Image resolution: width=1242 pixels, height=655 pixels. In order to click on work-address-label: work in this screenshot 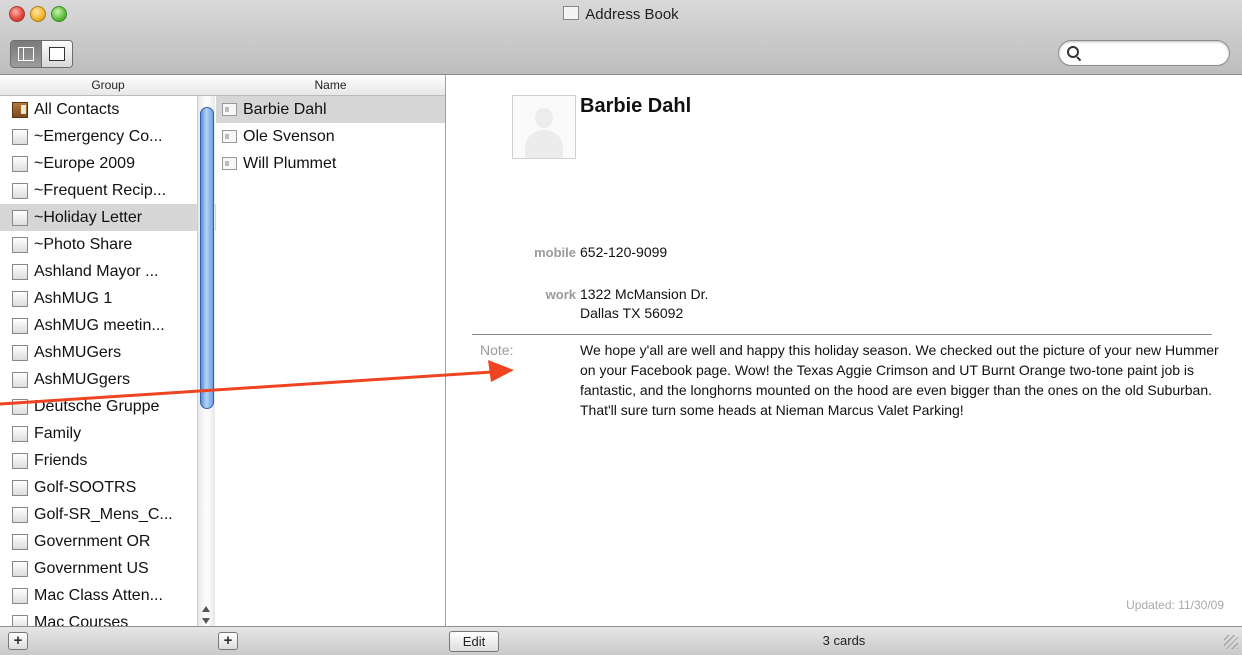, I will do `click(514, 294)`.